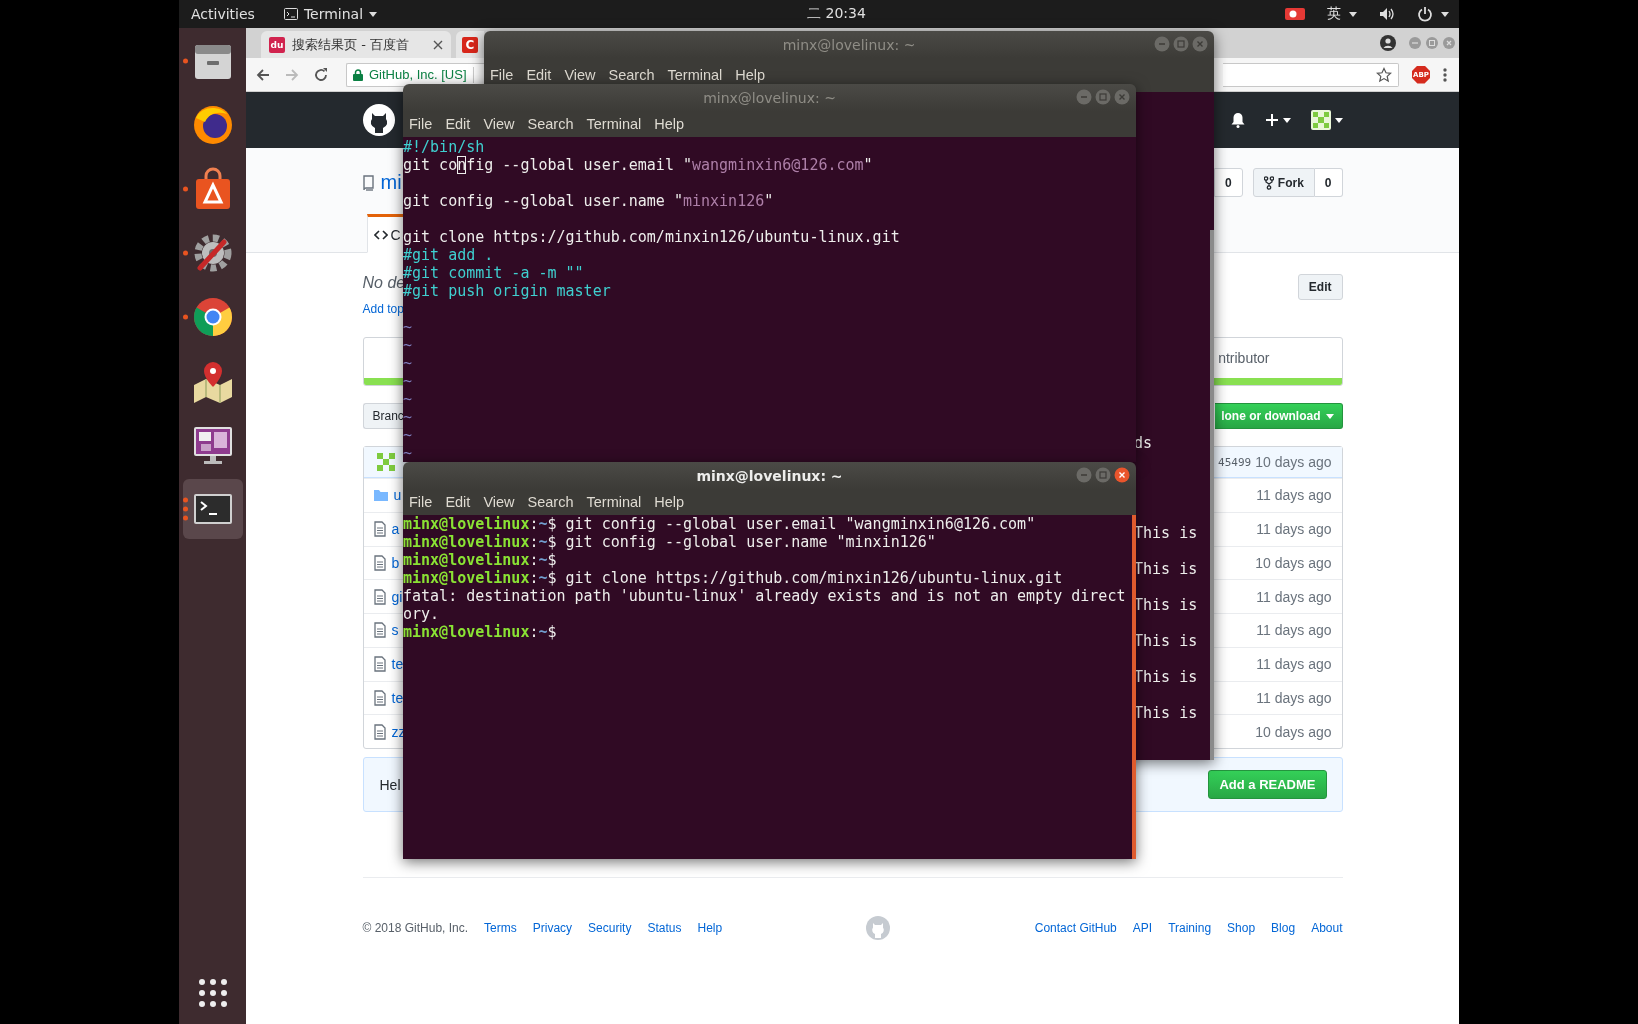 Image resolution: width=1638 pixels, height=1024 pixels. What do you see at coordinates (1293, 562) in the screenshot?
I see `file-age: 10 days ago` at bounding box center [1293, 562].